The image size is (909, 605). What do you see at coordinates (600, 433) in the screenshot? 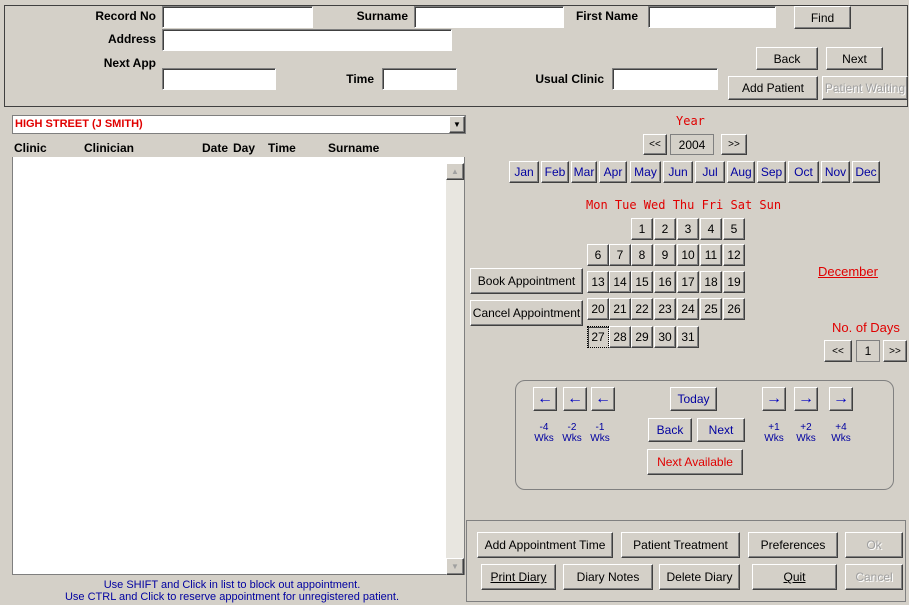
I see `minus-1-week-label: -1 Wks` at bounding box center [600, 433].